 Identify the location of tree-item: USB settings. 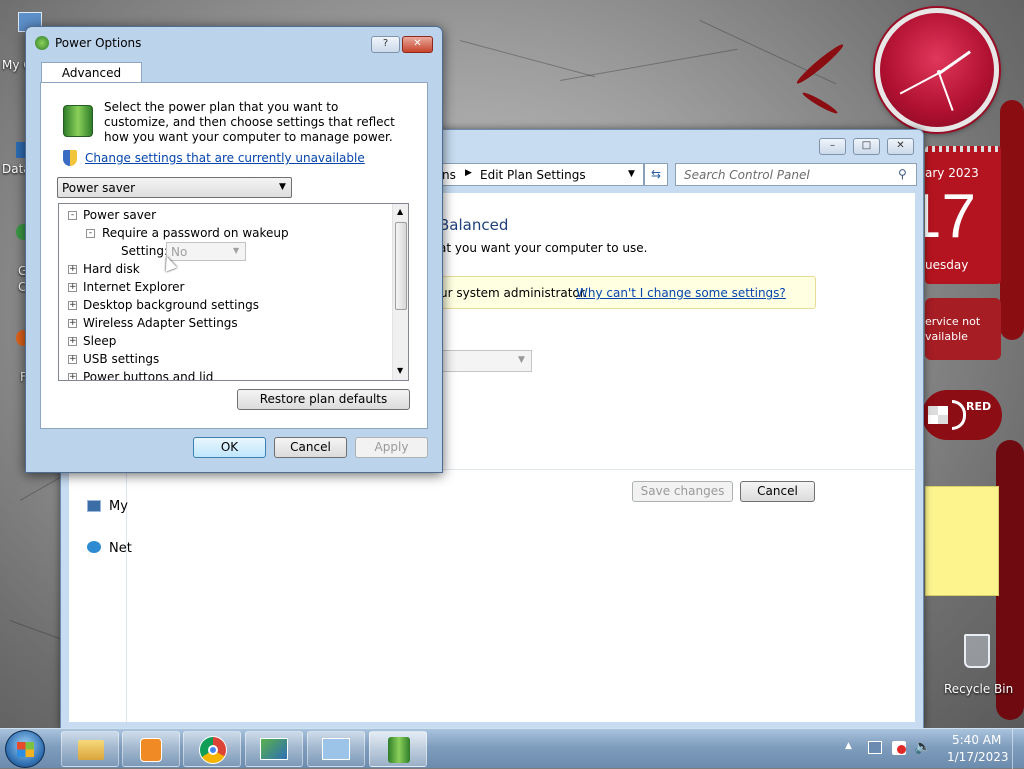
(121, 359).